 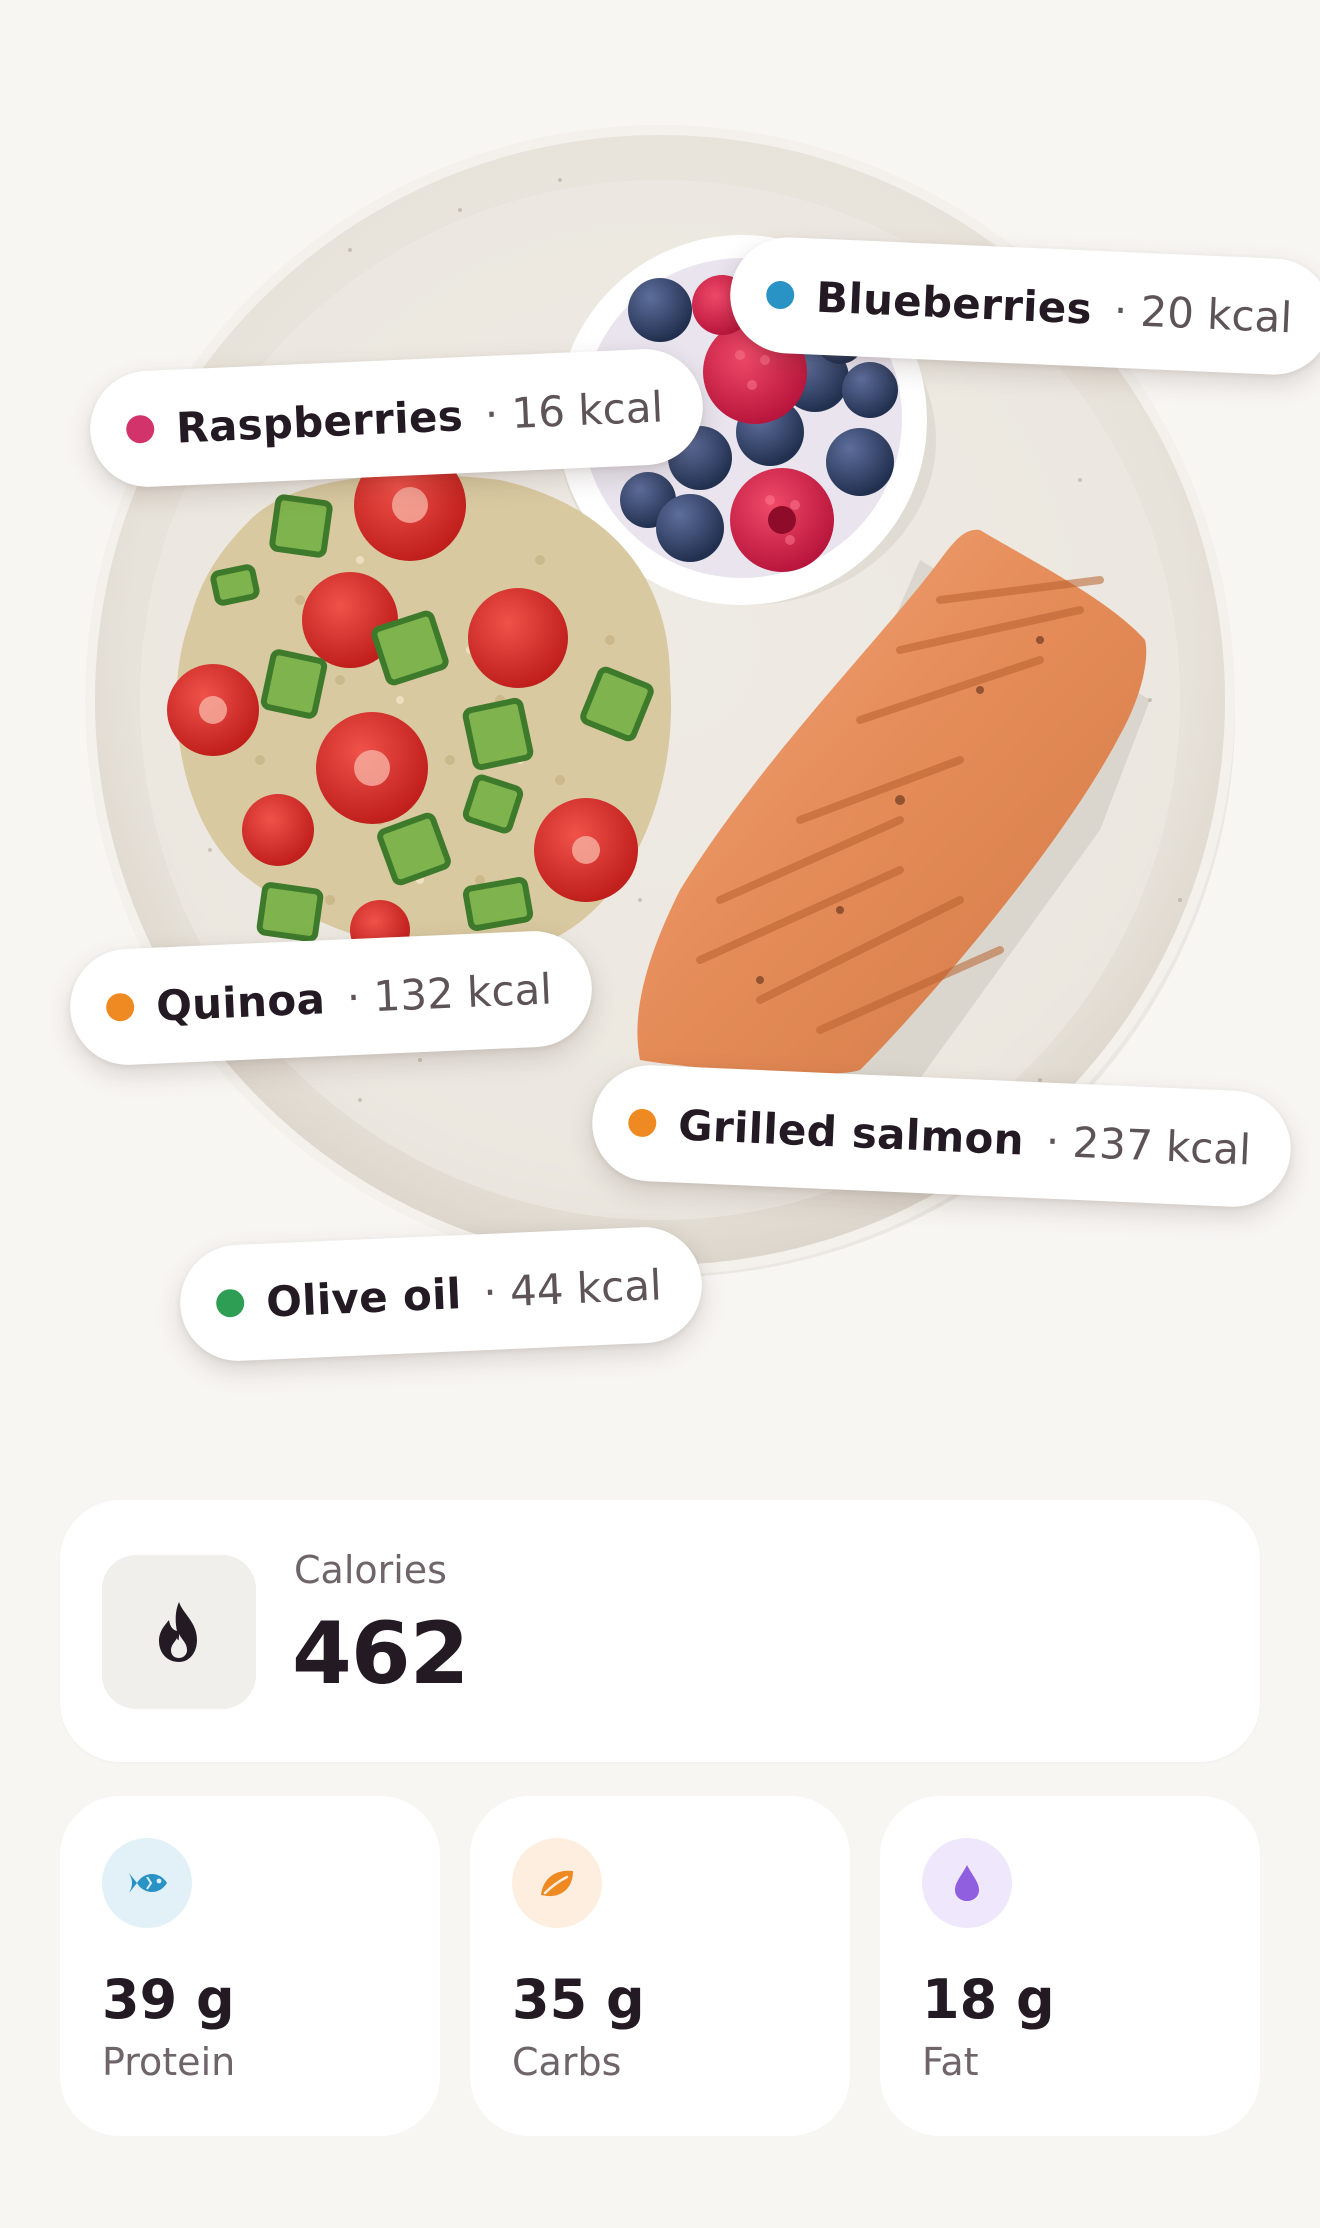 What do you see at coordinates (169, 2062) in the screenshot?
I see `macro-label: Protein` at bounding box center [169, 2062].